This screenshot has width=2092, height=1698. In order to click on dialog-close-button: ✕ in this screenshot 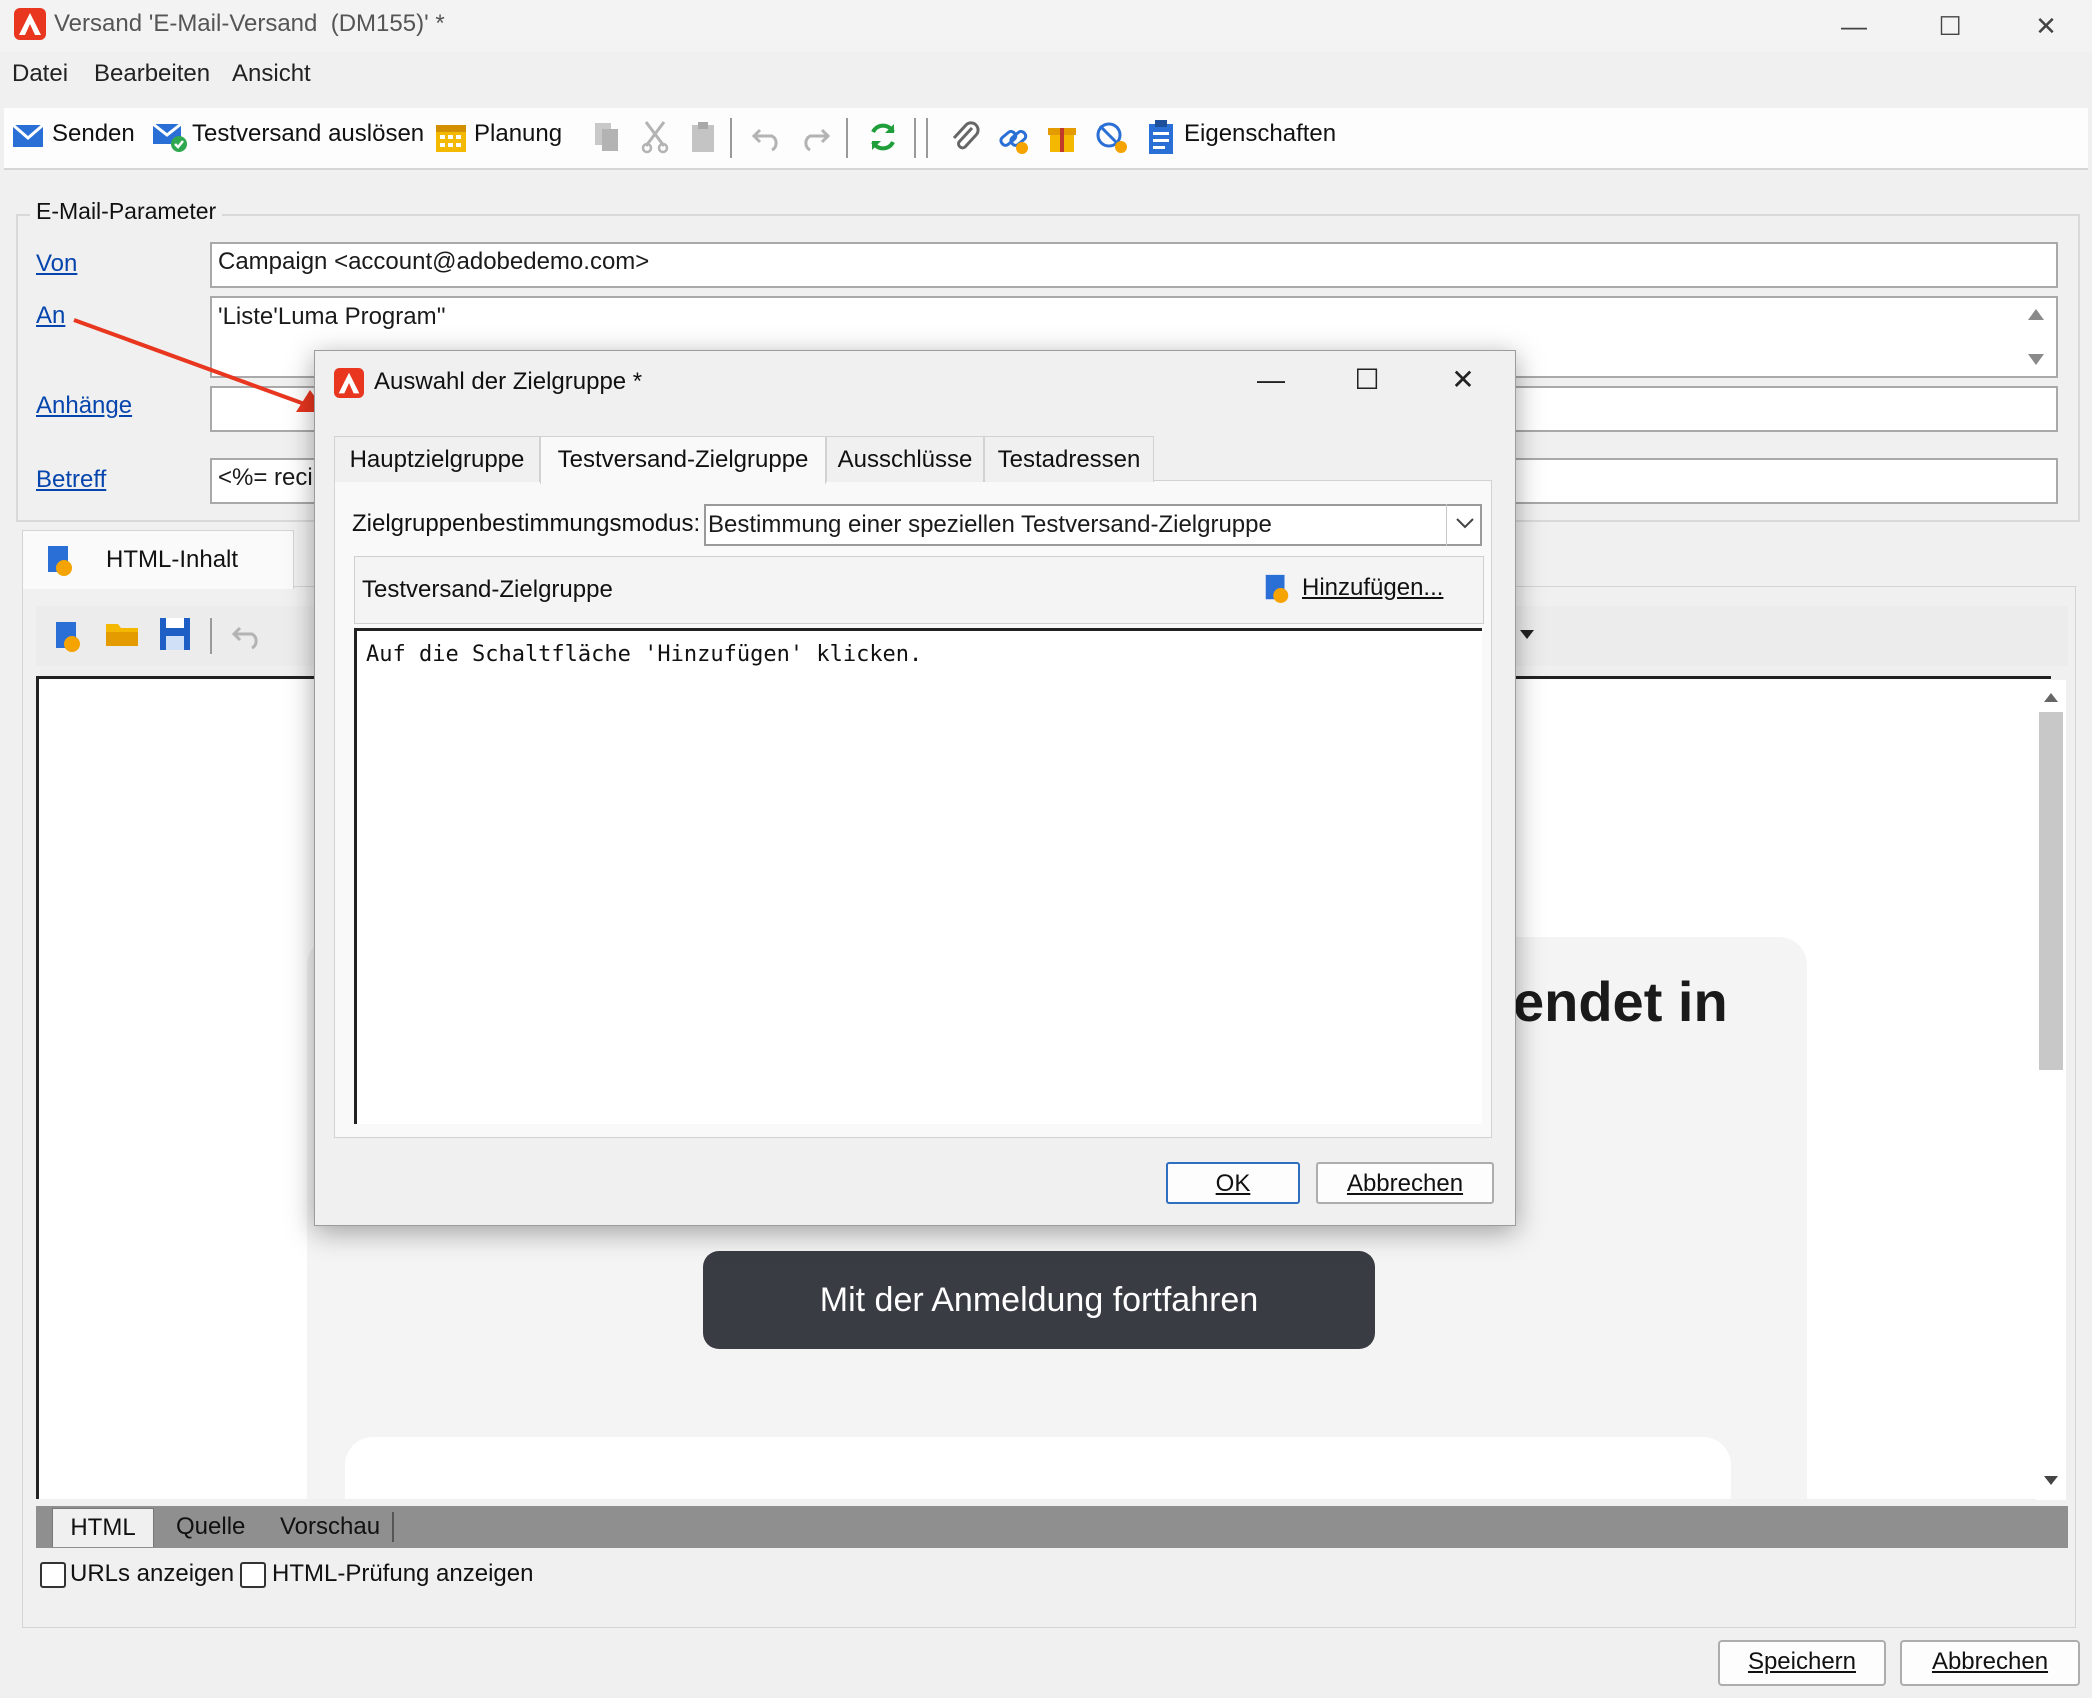, I will do `click(1463, 380)`.